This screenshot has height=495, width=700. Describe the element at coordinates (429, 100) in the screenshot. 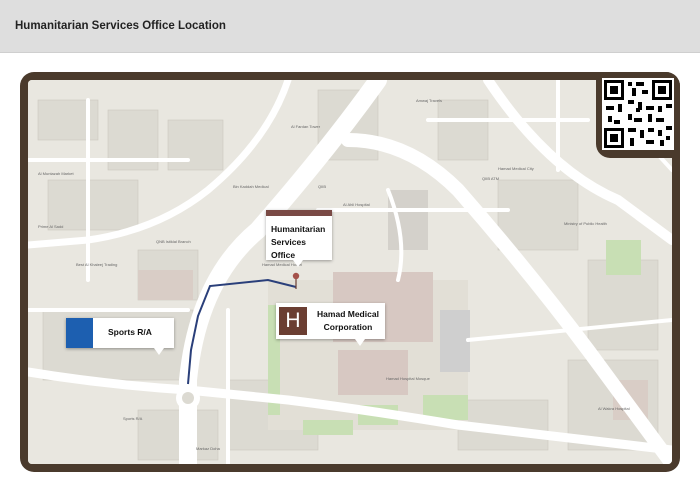

I see `svg-text: Amwaj Travels` at that location.